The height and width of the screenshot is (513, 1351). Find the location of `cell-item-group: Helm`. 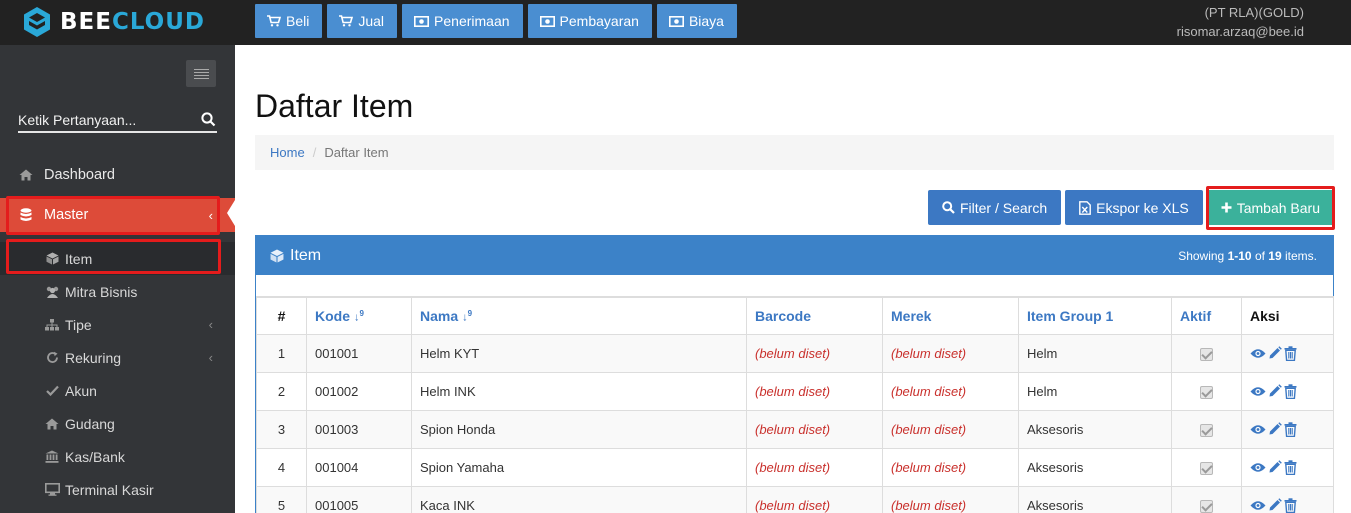

cell-item-group: Helm is located at coordinates (1095, 391).